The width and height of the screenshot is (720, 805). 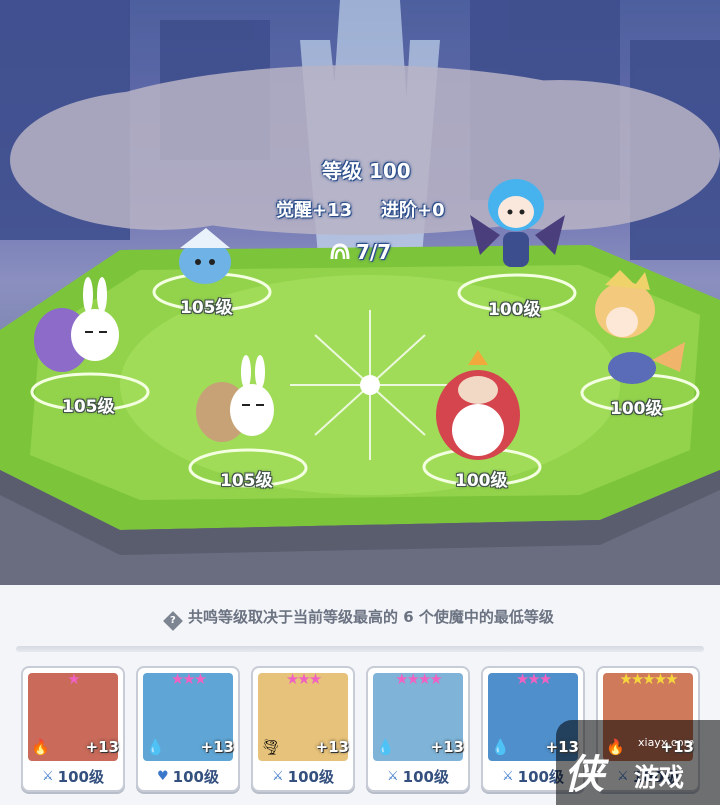 I want to click on scene-character-crab: 105级, so click(x=206, y=305).